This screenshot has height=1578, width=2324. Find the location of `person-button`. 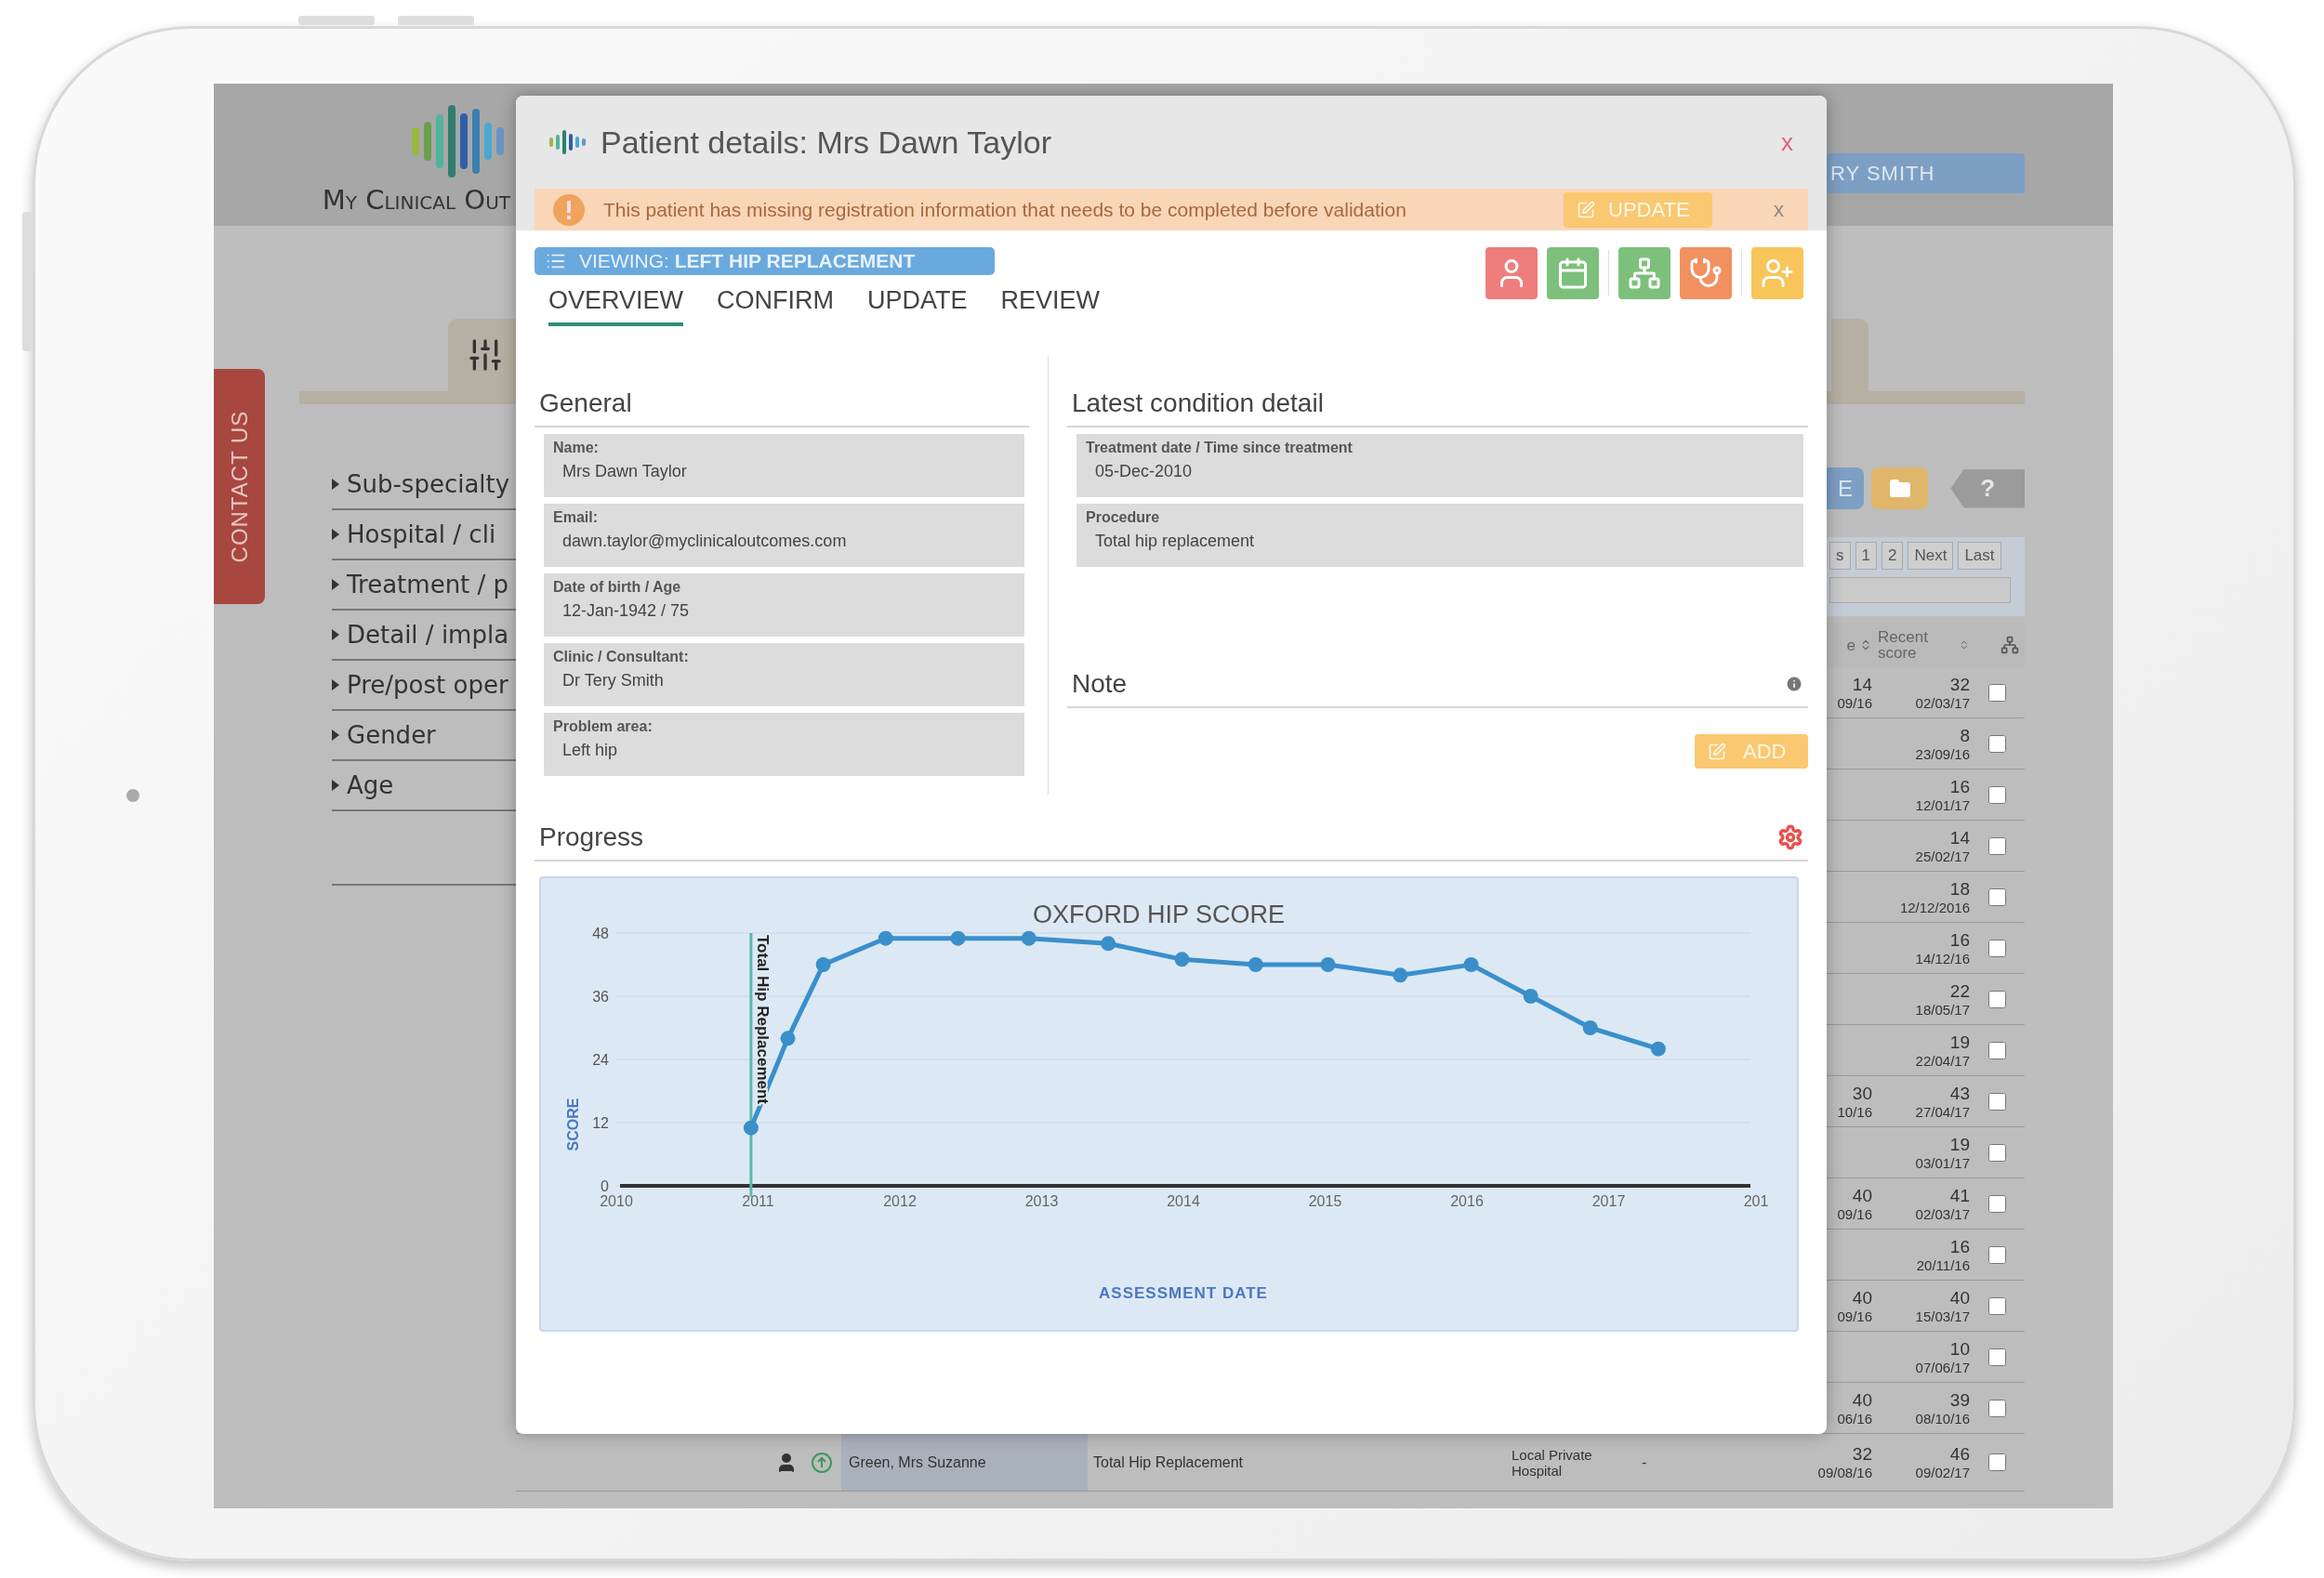

person-button is located at coordinates (1512, 273).